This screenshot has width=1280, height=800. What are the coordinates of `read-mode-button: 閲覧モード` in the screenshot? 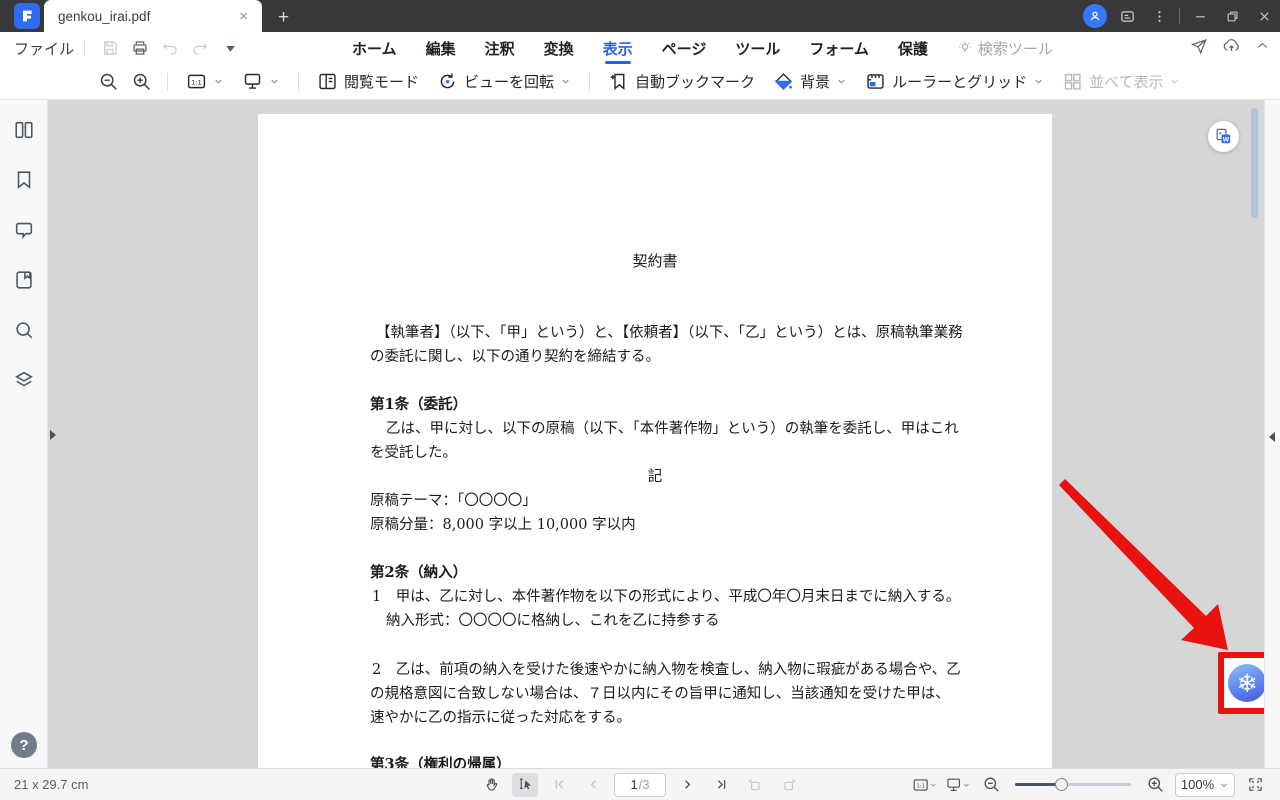 It's located at (368, 81).